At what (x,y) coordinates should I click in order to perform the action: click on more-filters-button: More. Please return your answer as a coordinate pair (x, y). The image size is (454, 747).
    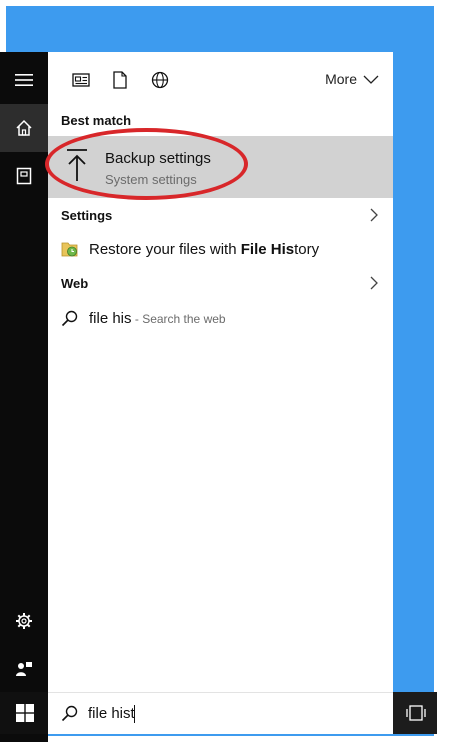
    Looking at the image, I should click on (352, 79).